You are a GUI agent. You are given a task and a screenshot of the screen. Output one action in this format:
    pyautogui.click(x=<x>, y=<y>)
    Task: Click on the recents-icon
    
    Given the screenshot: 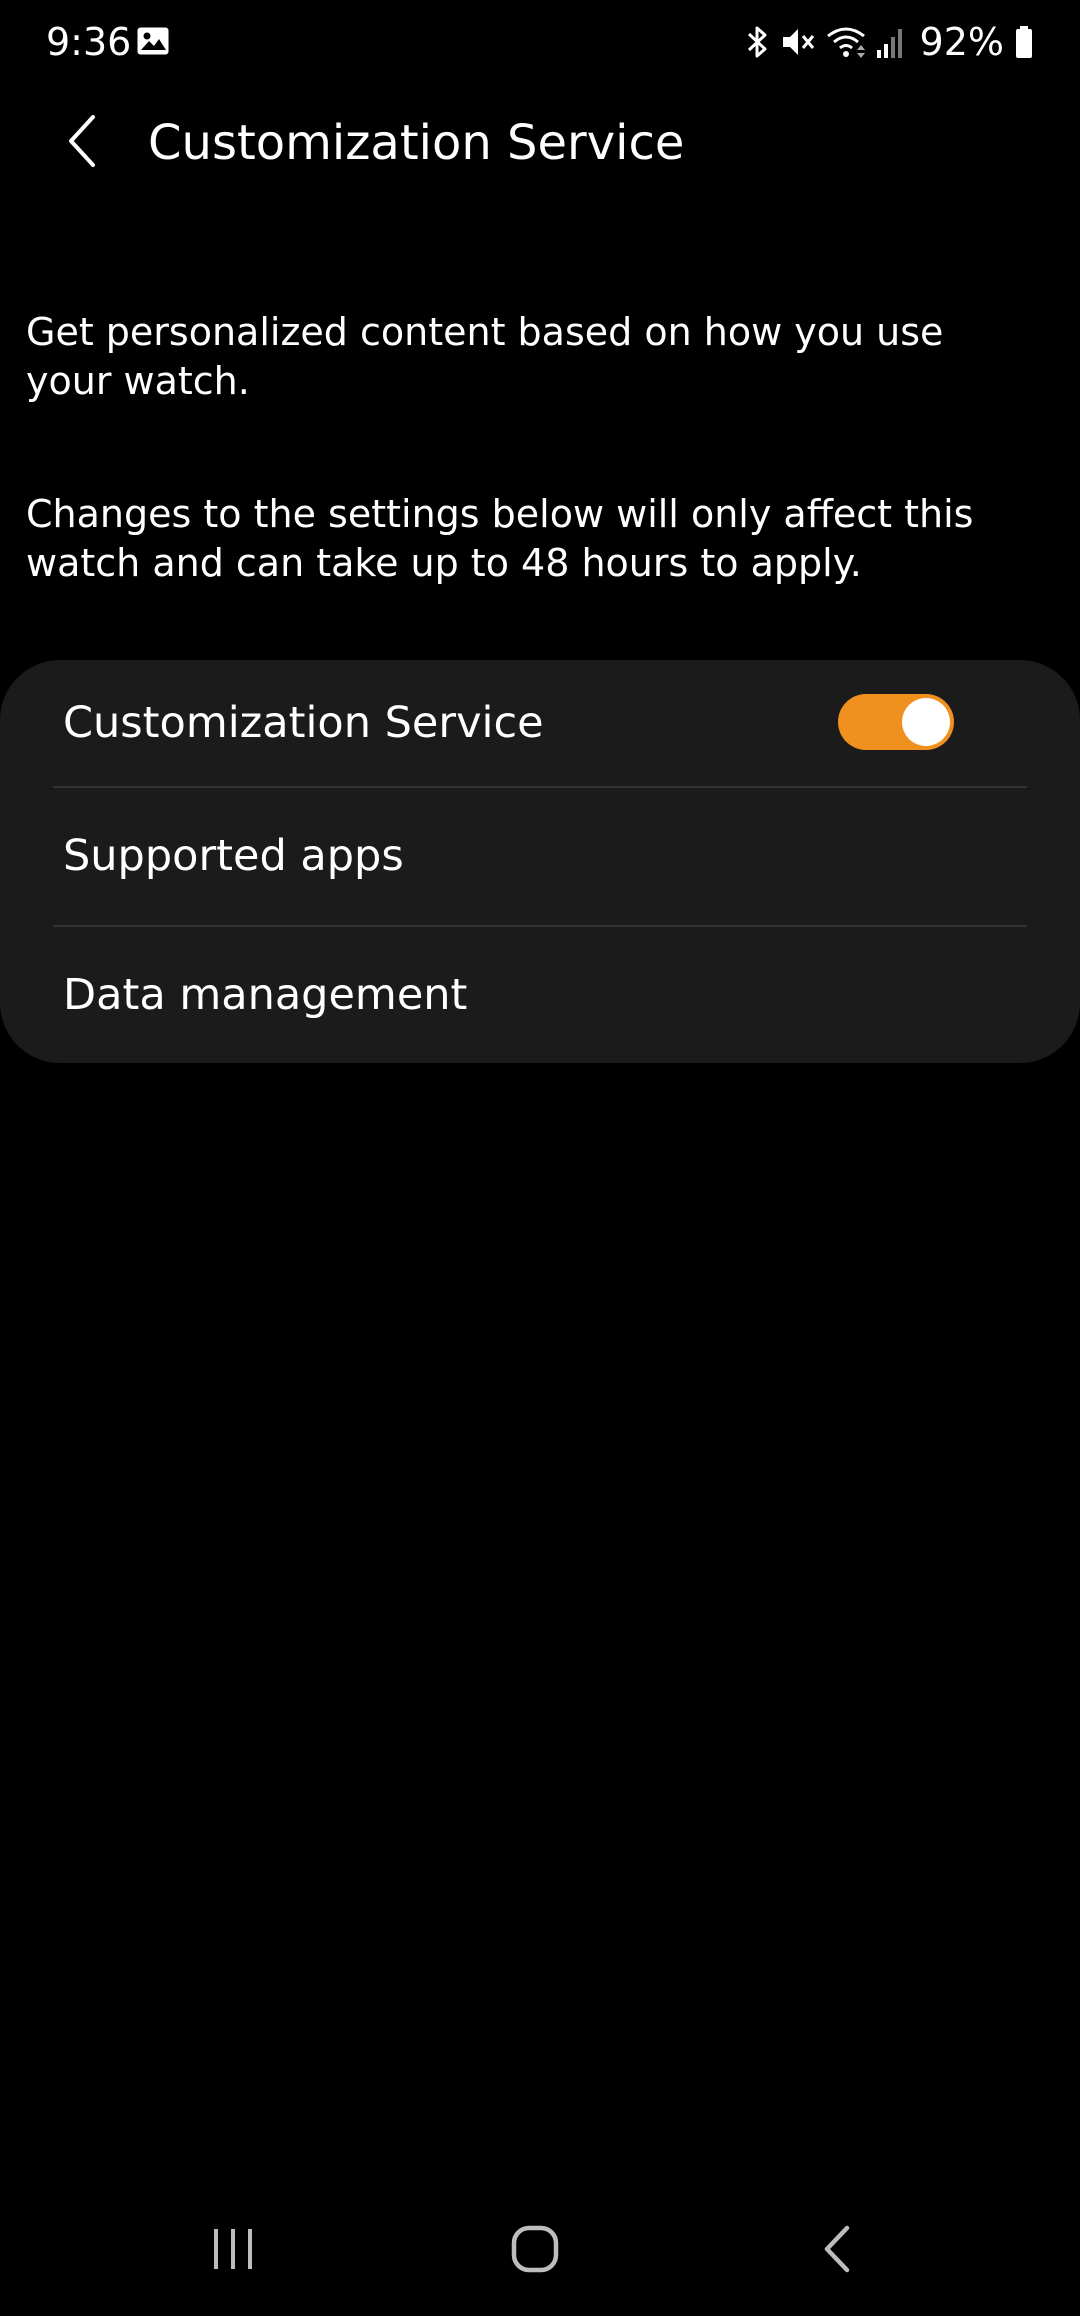 What is the action you would take?
    pyautogui.click(x=233, y=2251)
    